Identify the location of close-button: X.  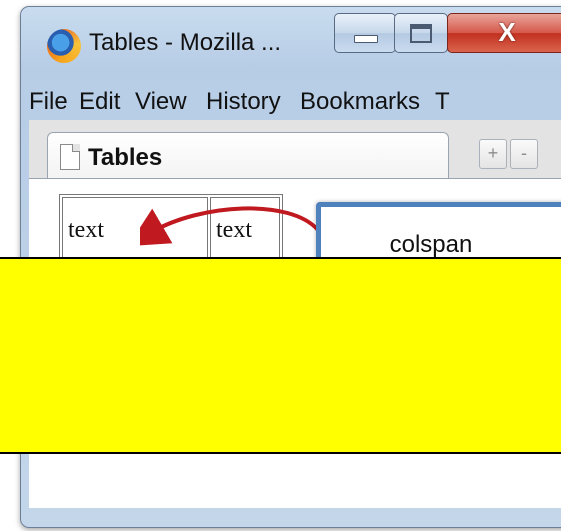
(504, 33).